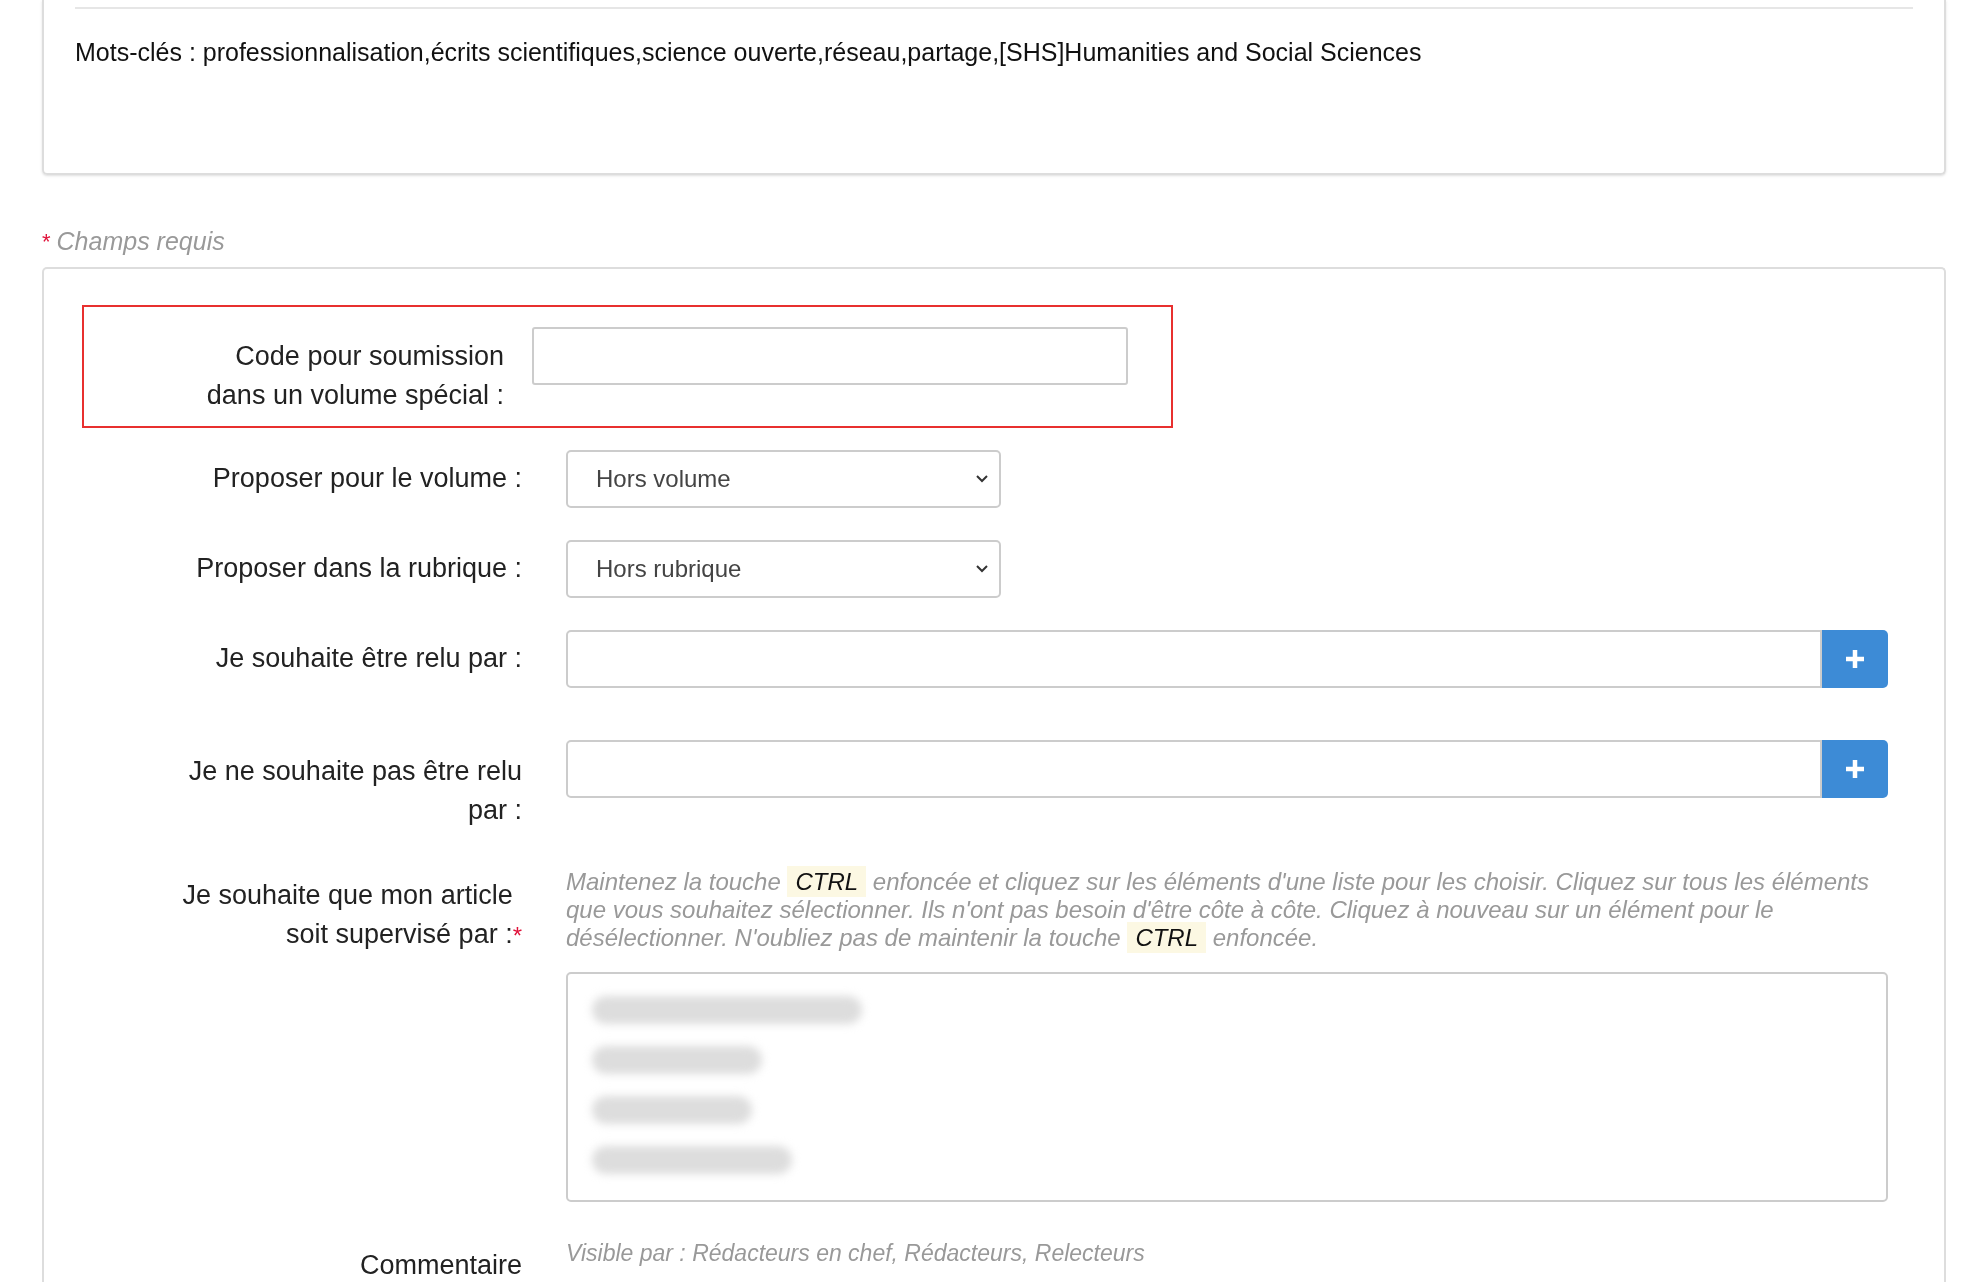 The height and width of the screenshot is (1282, 1986). Describe the element at coordinates (368, 658) in the screenshot. I see `field-label: Je souhaite être relu par :` at that location.